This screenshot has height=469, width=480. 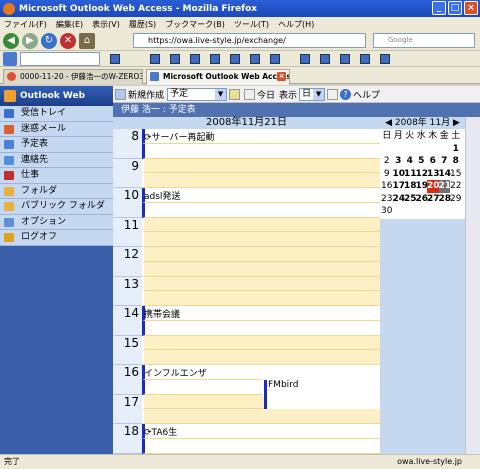 I want to click on help-icon: ?, so click(x=346, y=94).